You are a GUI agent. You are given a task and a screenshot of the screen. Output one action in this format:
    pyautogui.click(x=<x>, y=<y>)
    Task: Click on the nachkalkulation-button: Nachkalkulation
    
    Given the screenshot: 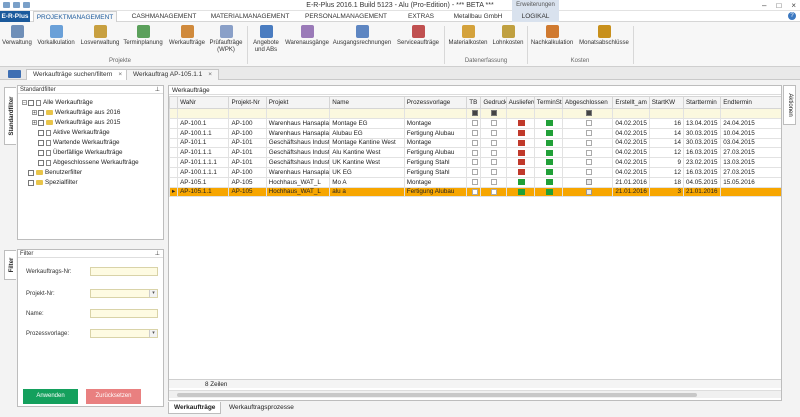 What is the action you would take?
    pyautogui.click(x=552, y=36)
    